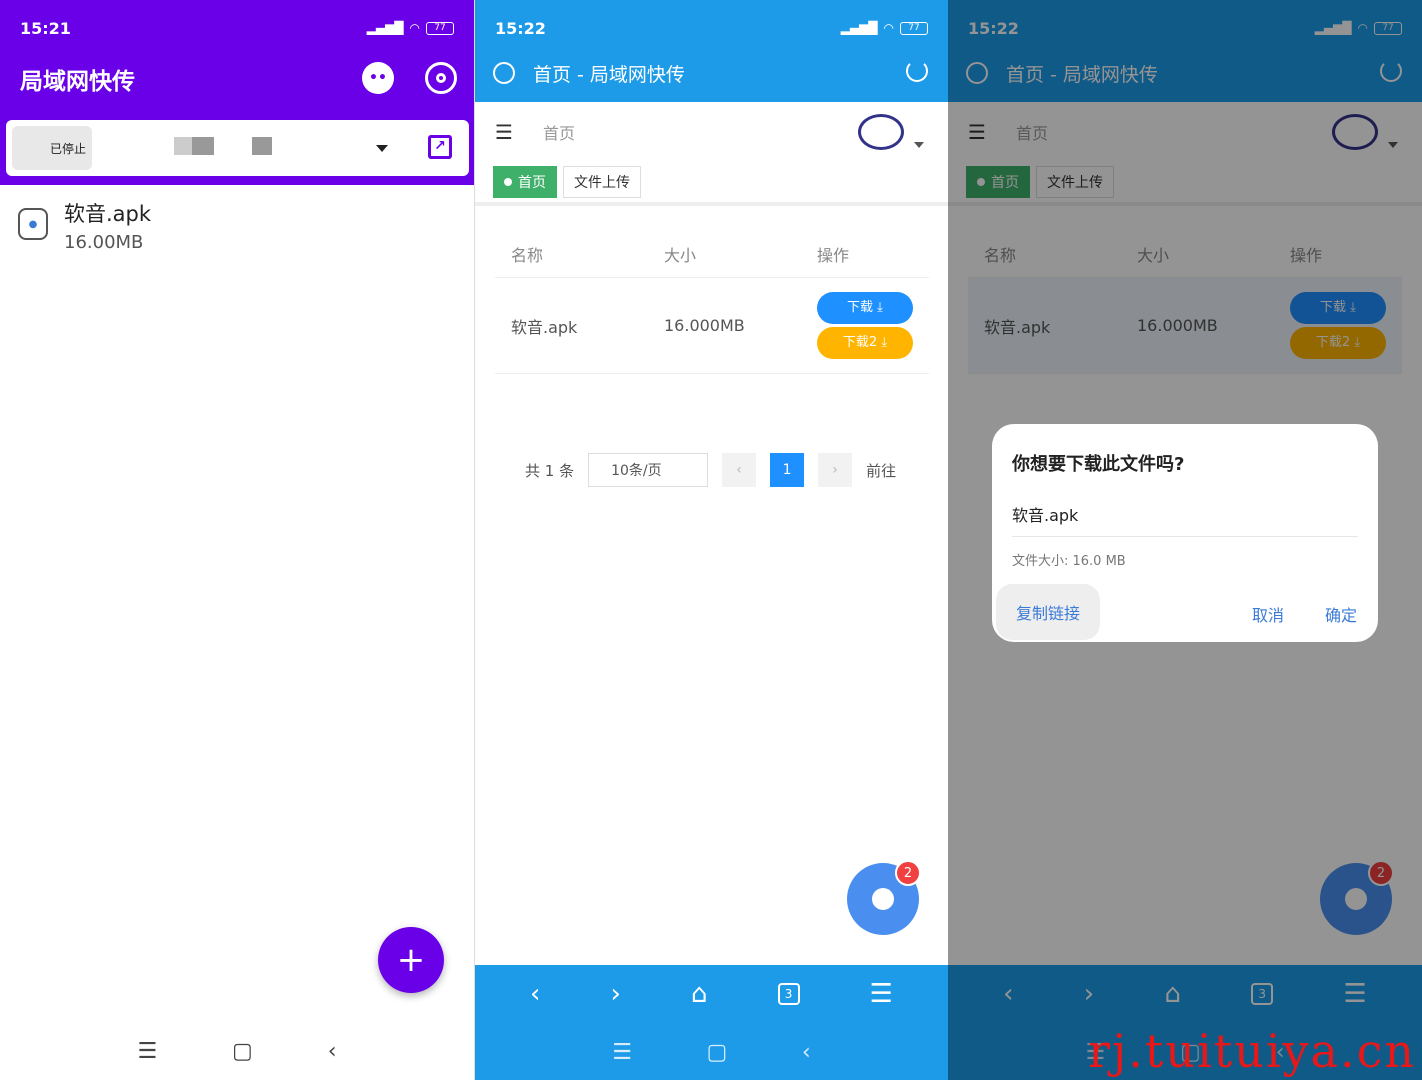 The image size is (1422, 1080). Describe the element at coordinates (411, 960) in the screenshot. I see `add-file-button: +` at that location.